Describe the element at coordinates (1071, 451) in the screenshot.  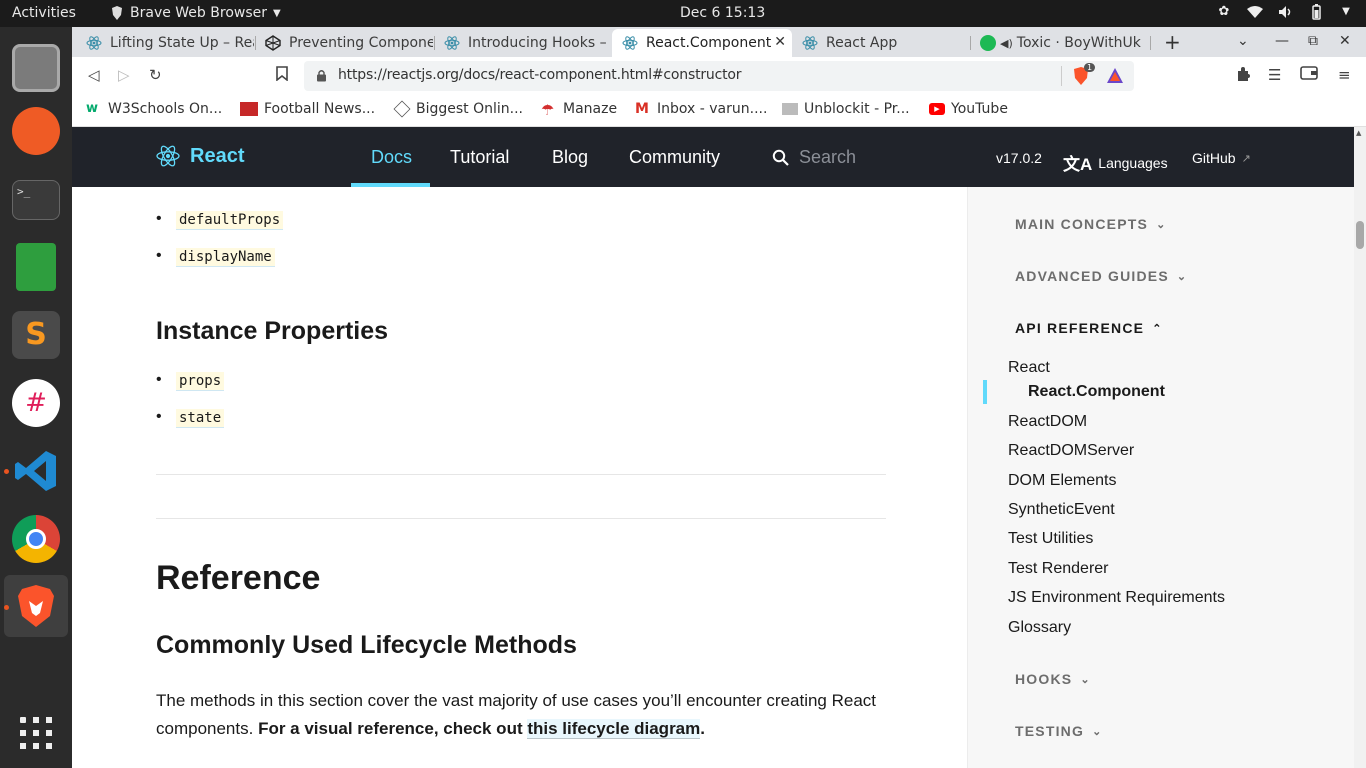
I see `sidebar-item-reactdomserver: ReactDOMServer` at that location.